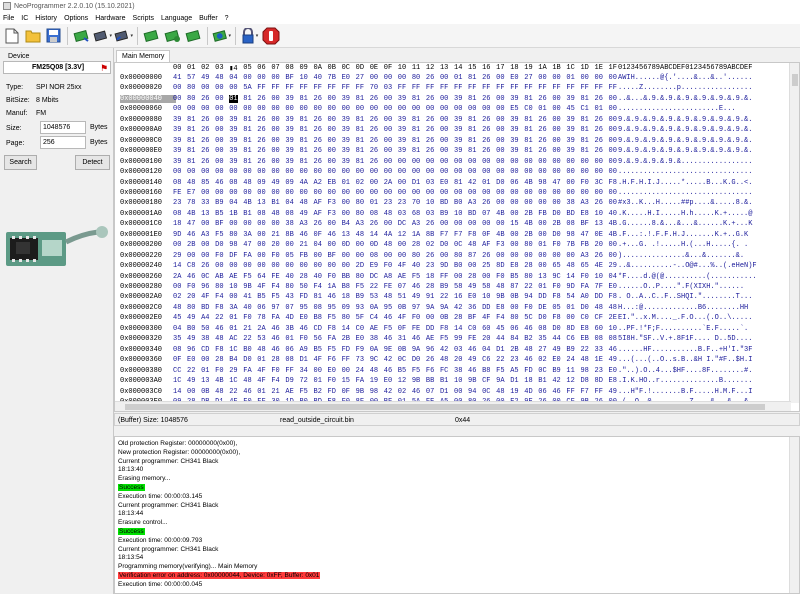 The height and width of the screenshot is (594, 800). Describe the element at coordinates (416, 308) in the screenshot. I see `hex-byte: 97` at that location.